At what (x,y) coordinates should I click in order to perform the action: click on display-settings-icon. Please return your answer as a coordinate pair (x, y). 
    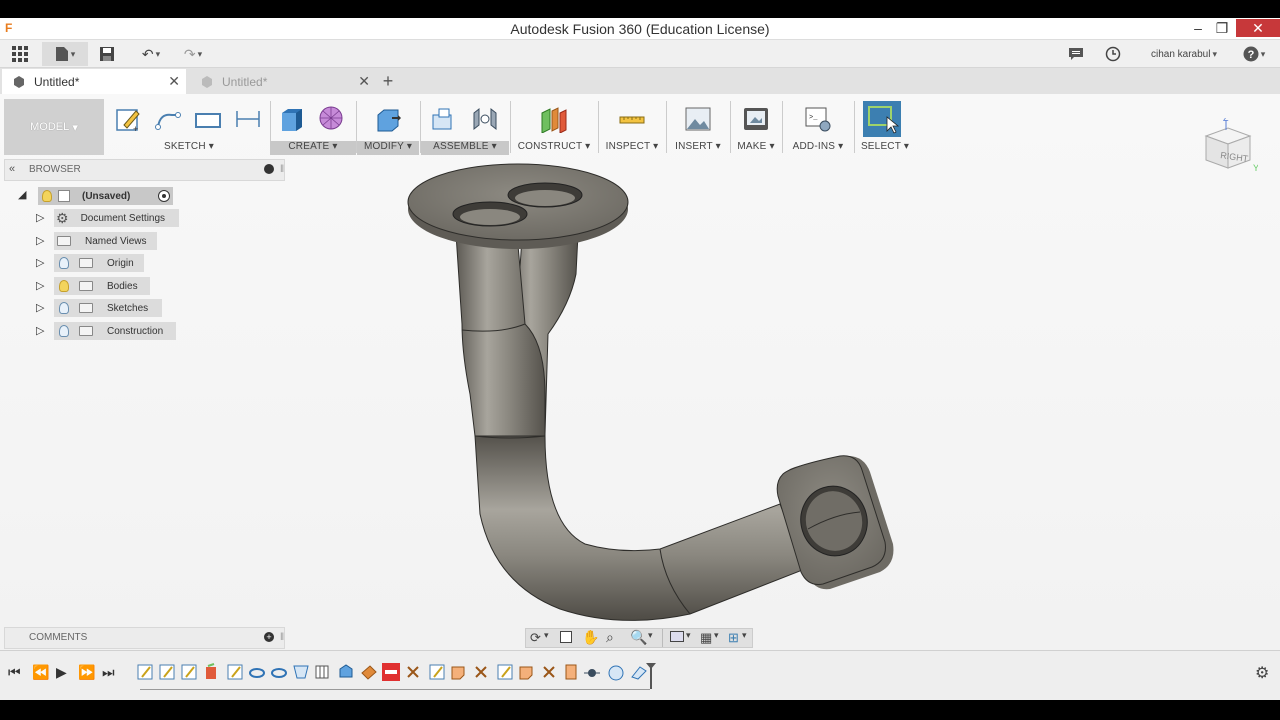
    Looking at the image, I should click on (677, 636).